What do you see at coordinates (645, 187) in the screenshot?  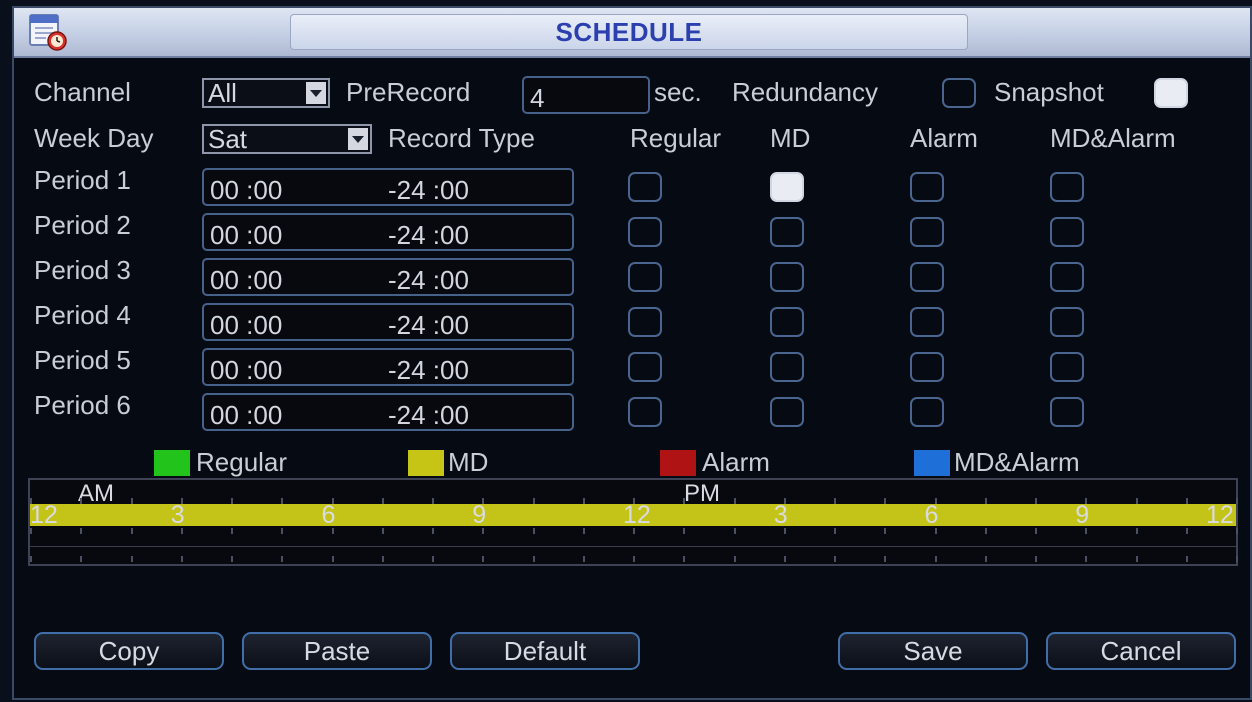 I see `period-1-regular-checkbox` at bounding box center [645, 187].